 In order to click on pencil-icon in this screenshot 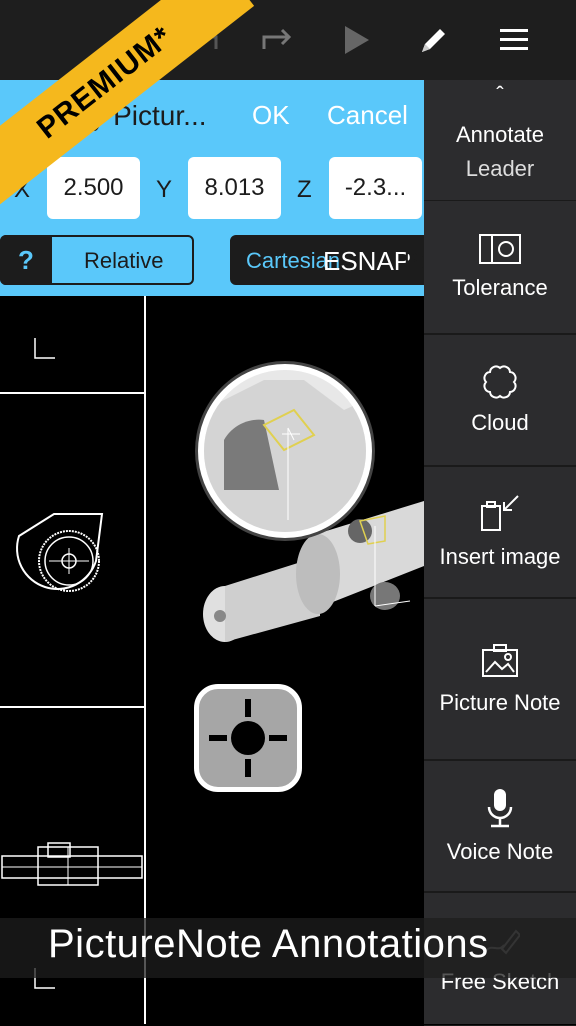, I will do `click(434, 40)`.